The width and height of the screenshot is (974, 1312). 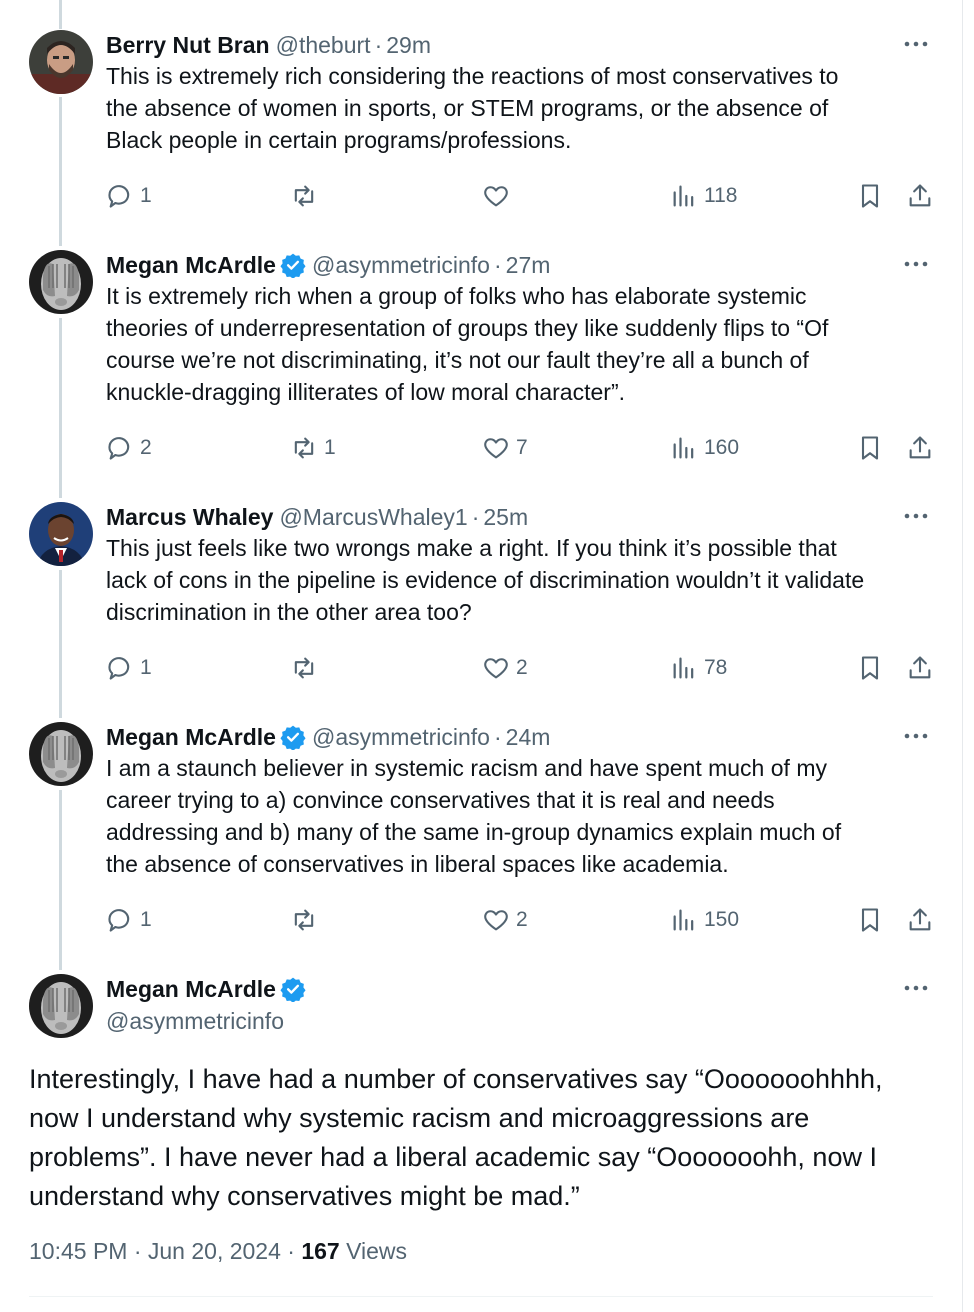 What do you see at coordinates (505, 448) in the screenshot?
I see `like-button: 7` at bounding box center [505, 448].